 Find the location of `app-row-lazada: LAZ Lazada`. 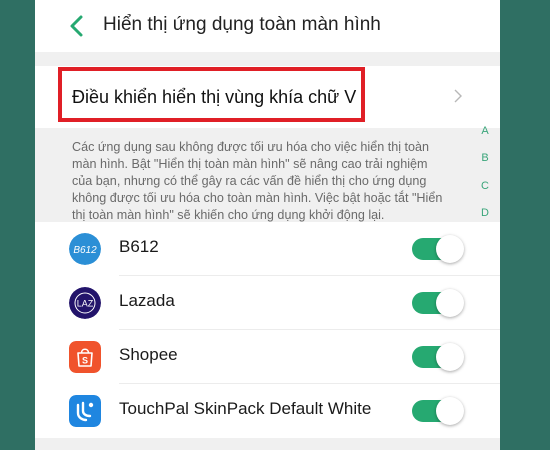

app-row-lazada: LAZ Lazada is located at coordinates (267, 303).